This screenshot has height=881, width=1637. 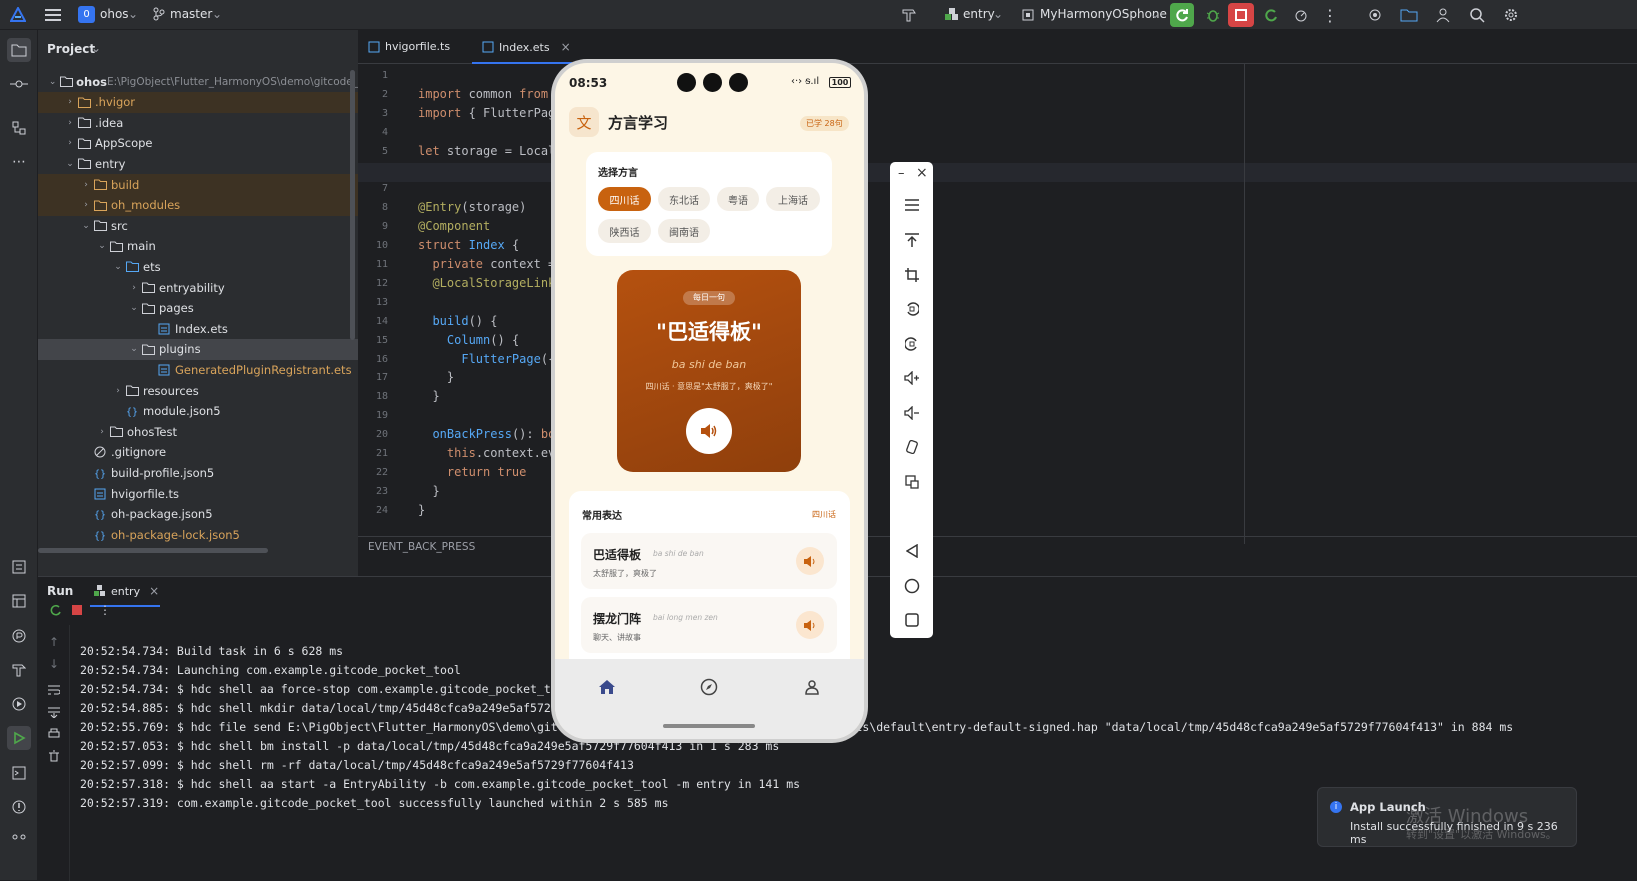 I want to click on pin-top-icon, so click(x=911, y=240).